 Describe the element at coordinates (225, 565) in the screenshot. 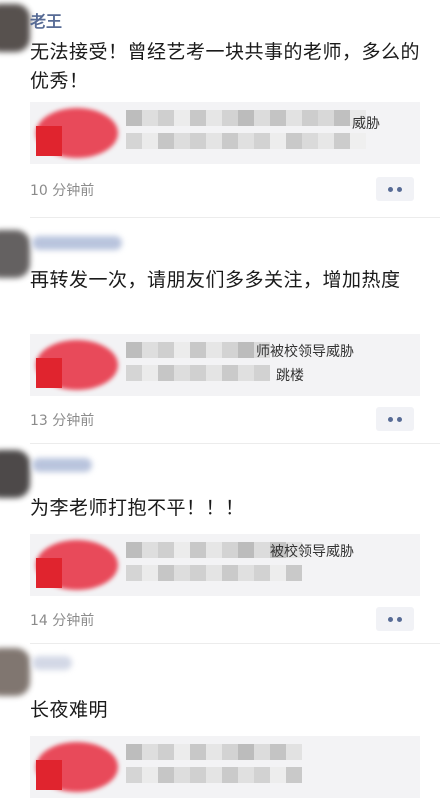

I see `link-card: 被校领导威胁` at that location.